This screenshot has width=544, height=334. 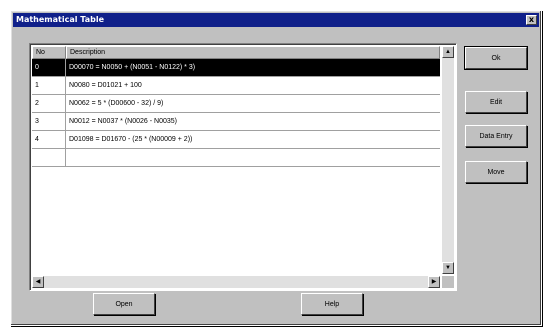 What do you see at coordinates (116, 103) in the screenshot?
I see `row-description: N0062 = 5 * (D00600 - 32) / 9)` at bounding box center [116, 103].